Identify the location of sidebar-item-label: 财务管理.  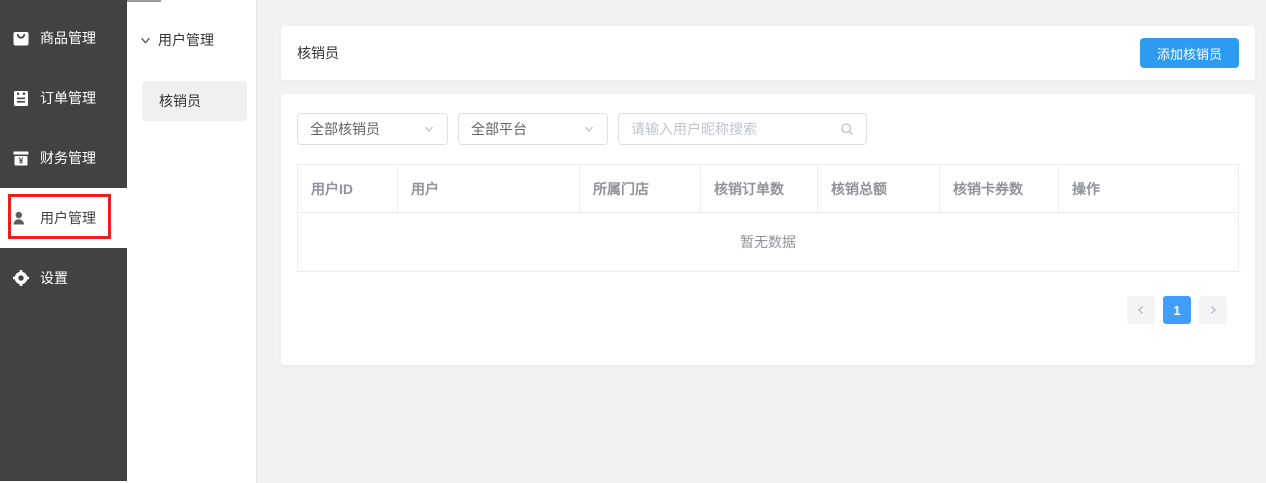
(68, 158).